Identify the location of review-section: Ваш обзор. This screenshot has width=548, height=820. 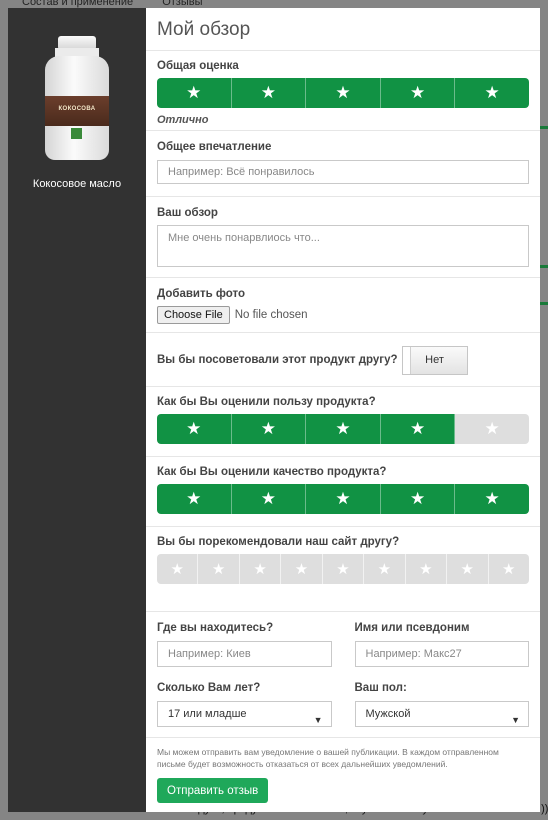
(343, 236).